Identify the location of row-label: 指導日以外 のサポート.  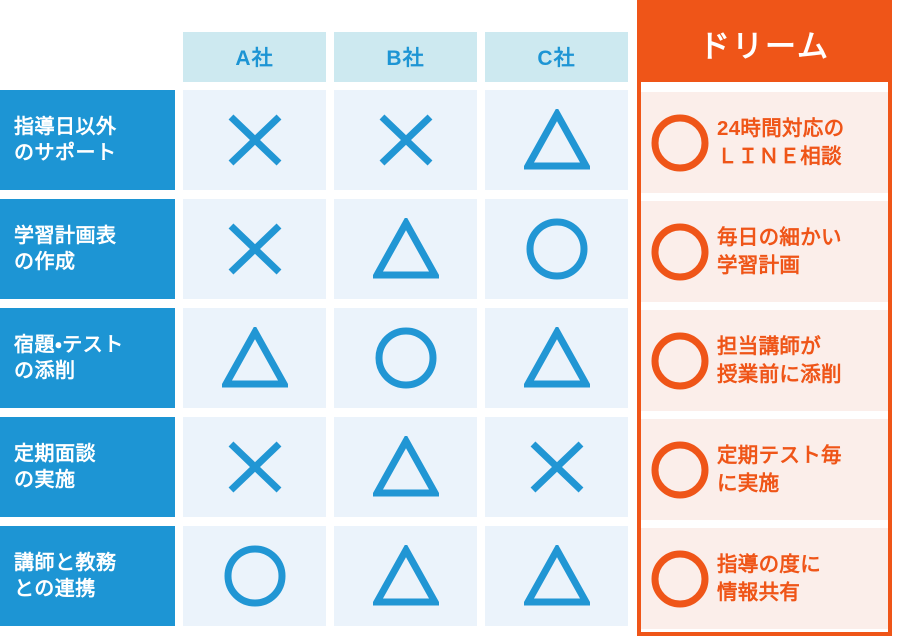
(87, 140).